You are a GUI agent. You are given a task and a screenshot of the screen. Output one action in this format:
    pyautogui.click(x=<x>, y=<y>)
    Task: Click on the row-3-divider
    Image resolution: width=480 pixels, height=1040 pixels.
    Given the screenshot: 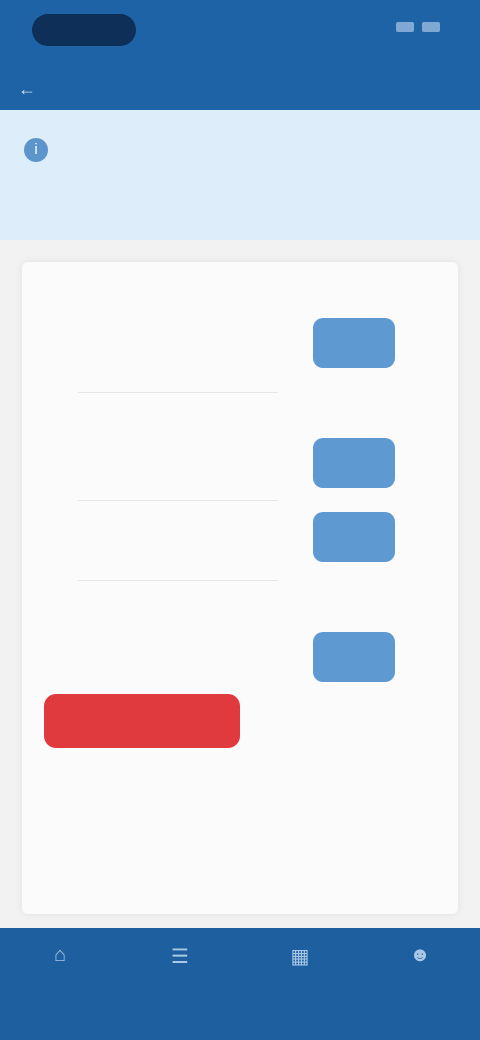 What is the action you would take?
    pyautogui.click(x=178, y=580)
    